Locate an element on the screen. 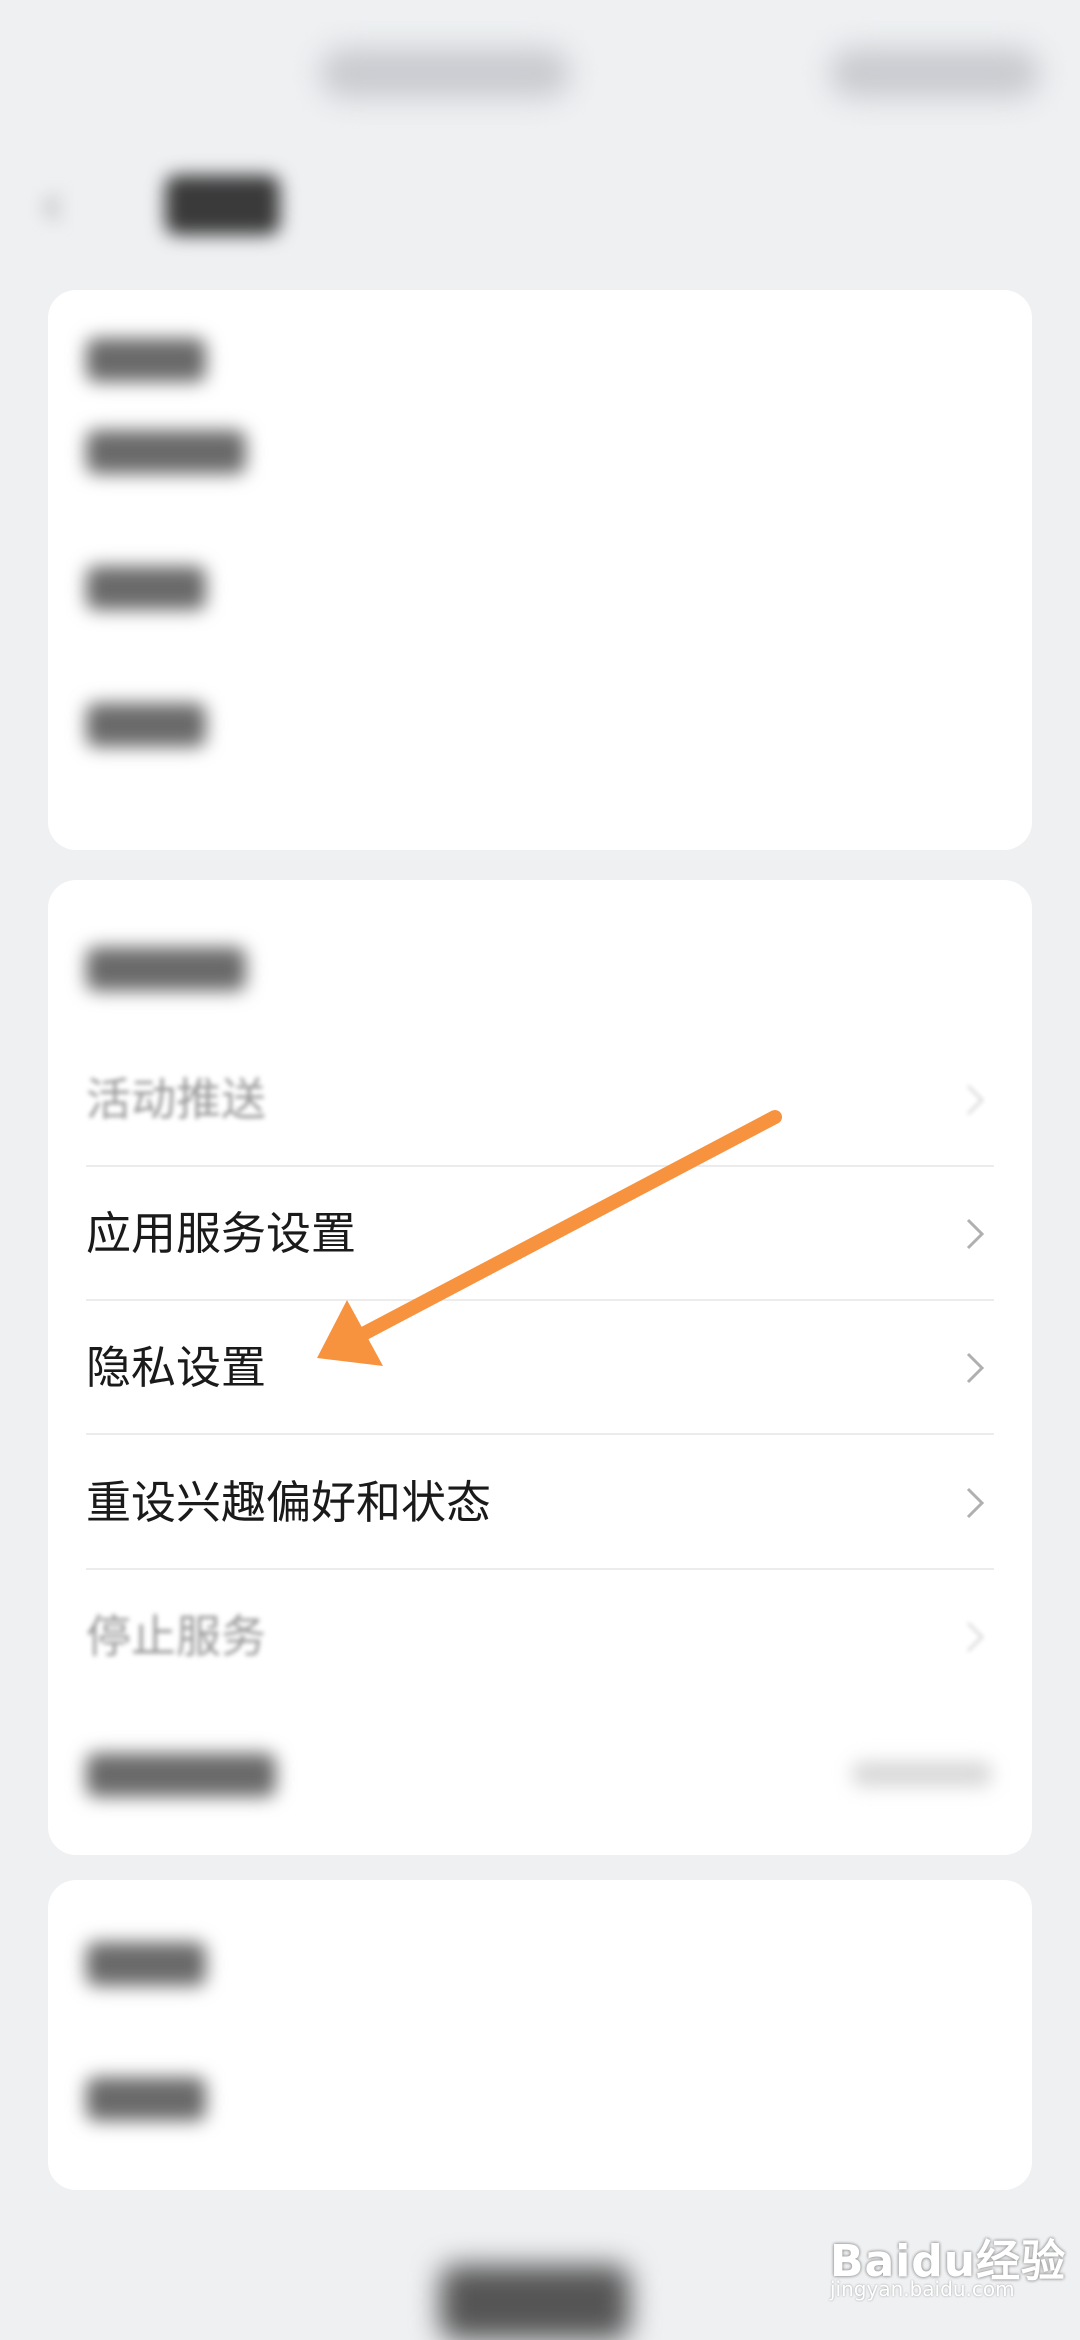 The width and height of the screenshot is (1080, 2340). watermark-url: jingyan.baidu.com is located at coordinates (922, 2289).